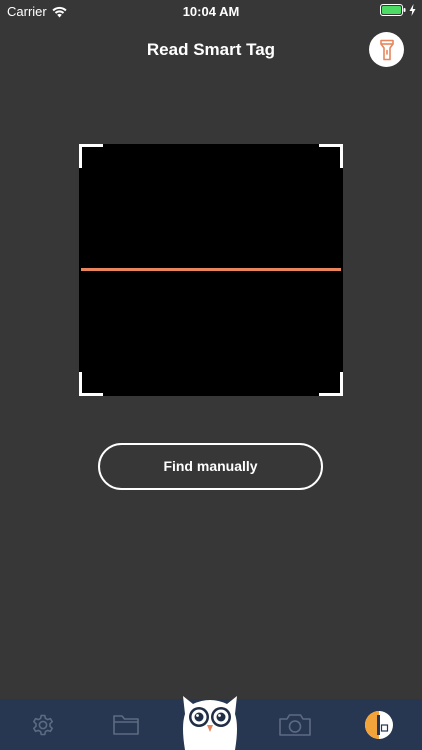 This screenshot has width=422, height=750. I want to click on camera-icon, so click(295, 724).